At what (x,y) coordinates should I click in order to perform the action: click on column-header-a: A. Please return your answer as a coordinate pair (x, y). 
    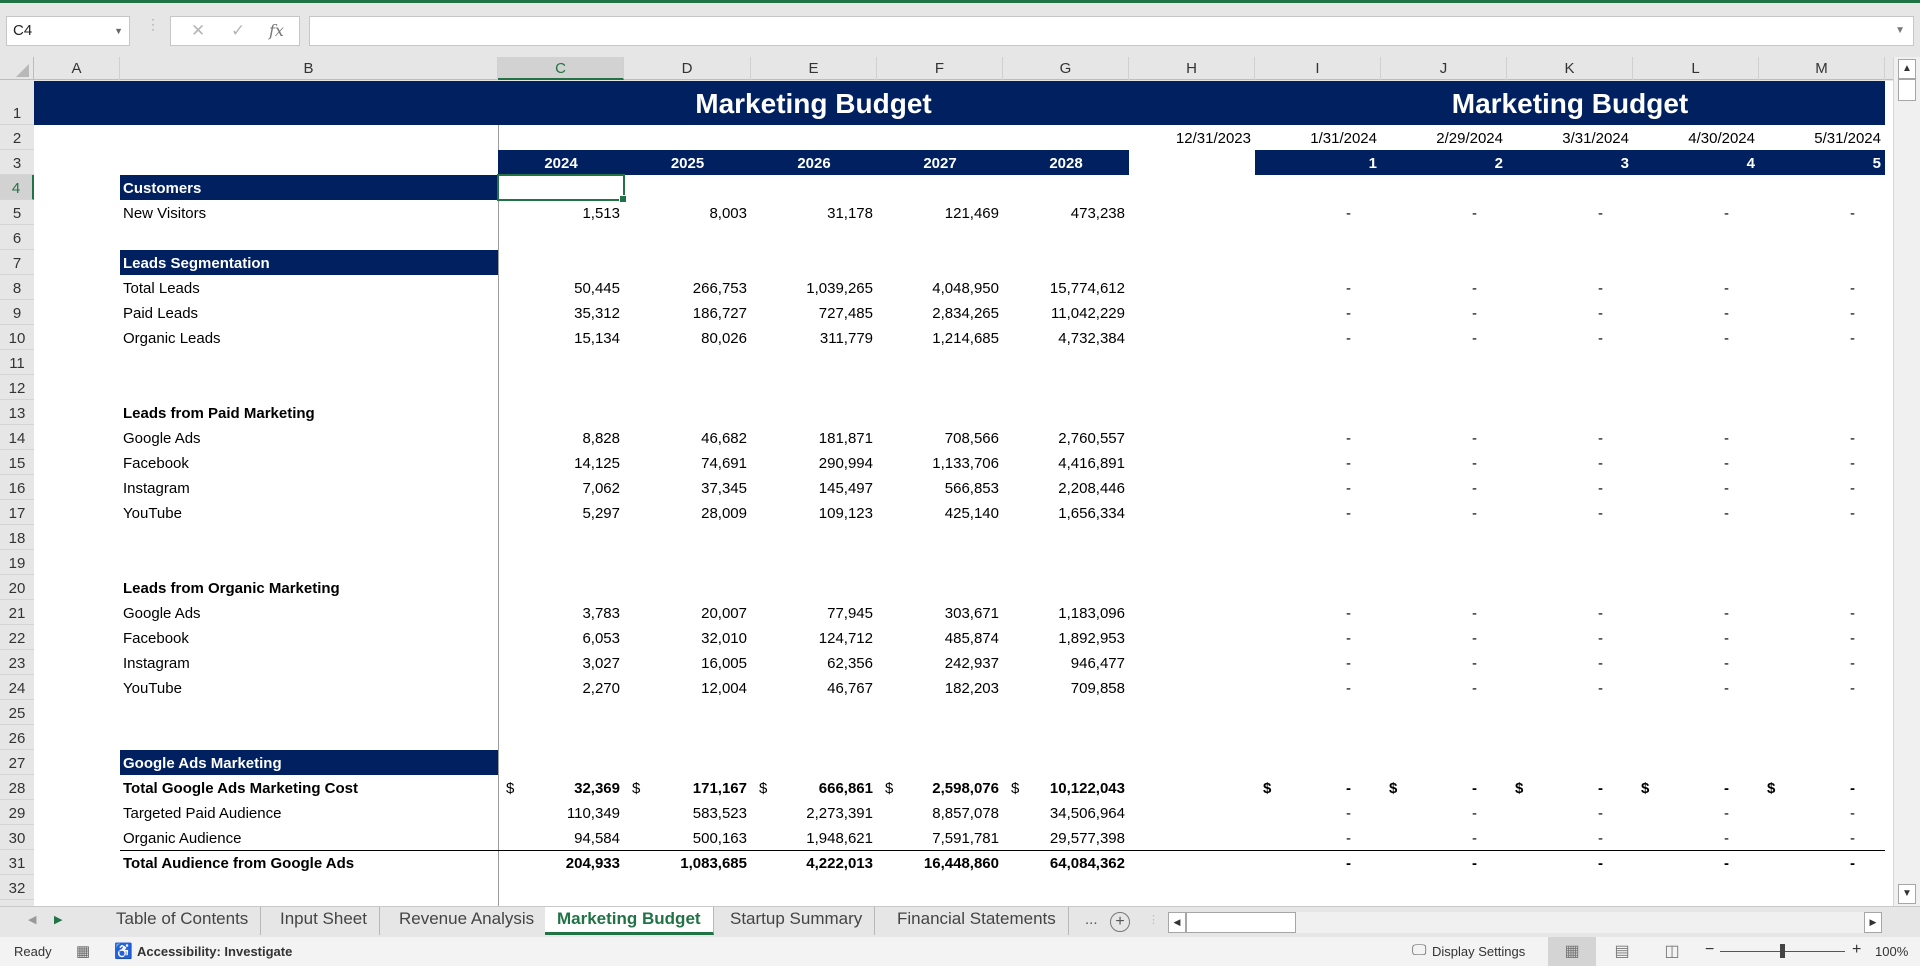
    Looking at the image, I should click on (77, 68).